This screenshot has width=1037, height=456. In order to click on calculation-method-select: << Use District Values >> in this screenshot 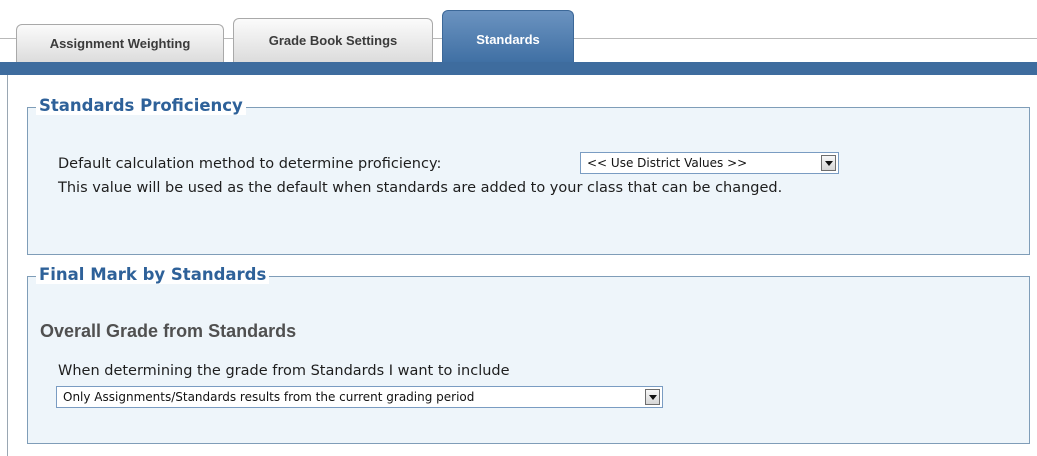, I will do `click(709, 163)`.